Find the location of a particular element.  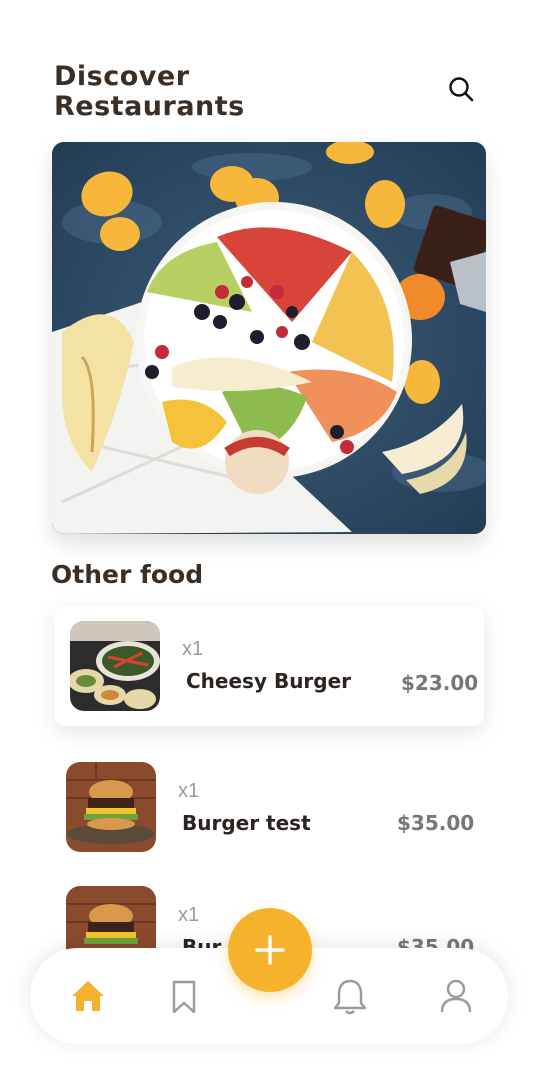

search-icon is located at coordinates (461, 89).